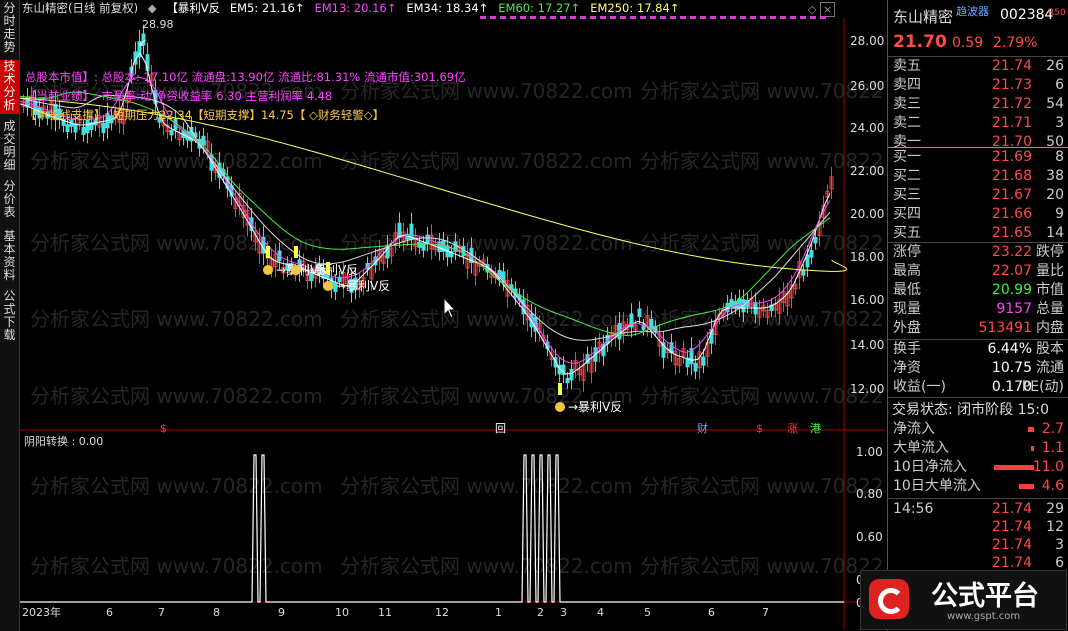 This screenshot has height=631, width=1068. Describe the element at coordinates (978, 195) in the screenshot. I see `bid-row: 买三 21.67 20` at that location.